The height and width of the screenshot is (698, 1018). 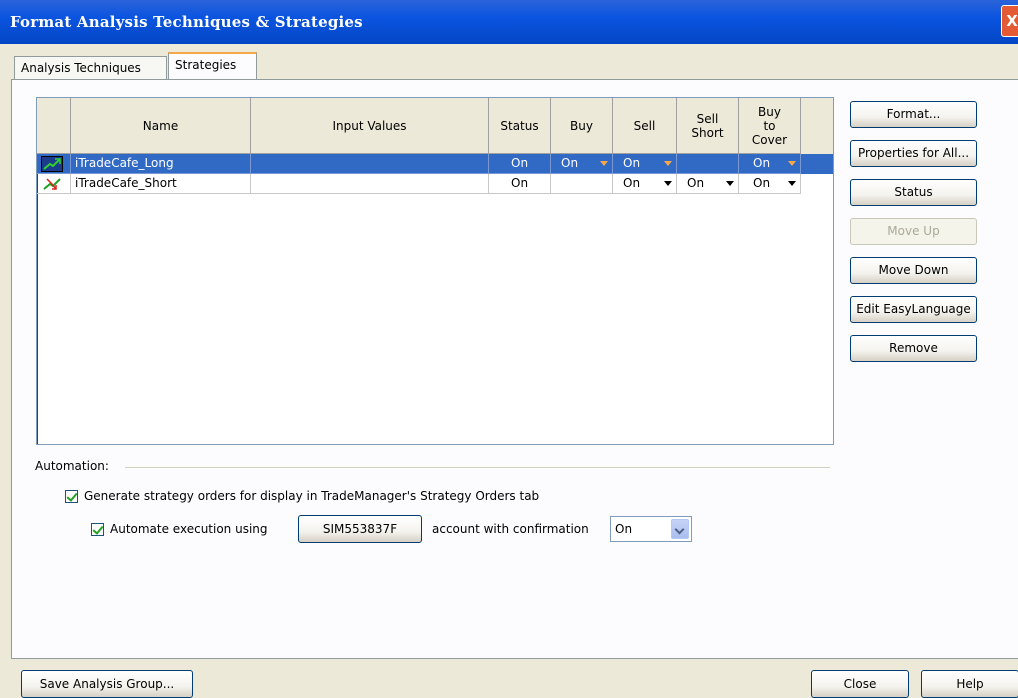 I want to click on row-sell-short: On, so click(x=696, y=183).